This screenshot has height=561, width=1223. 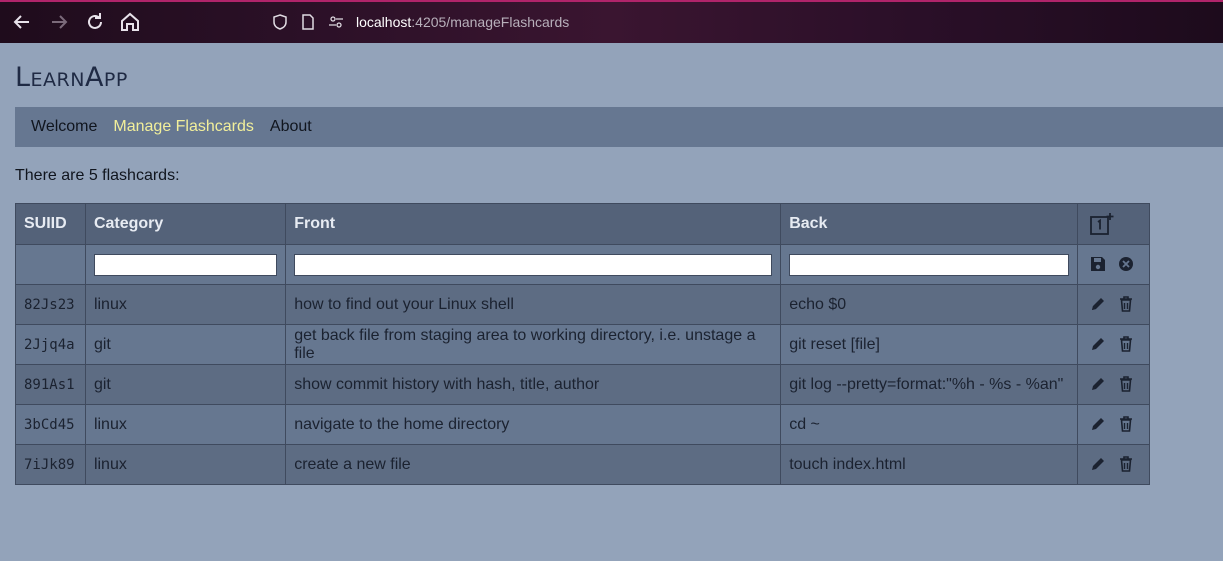 I want to click on suiid-cell: 3bCd45, so click(x=50, y=424).